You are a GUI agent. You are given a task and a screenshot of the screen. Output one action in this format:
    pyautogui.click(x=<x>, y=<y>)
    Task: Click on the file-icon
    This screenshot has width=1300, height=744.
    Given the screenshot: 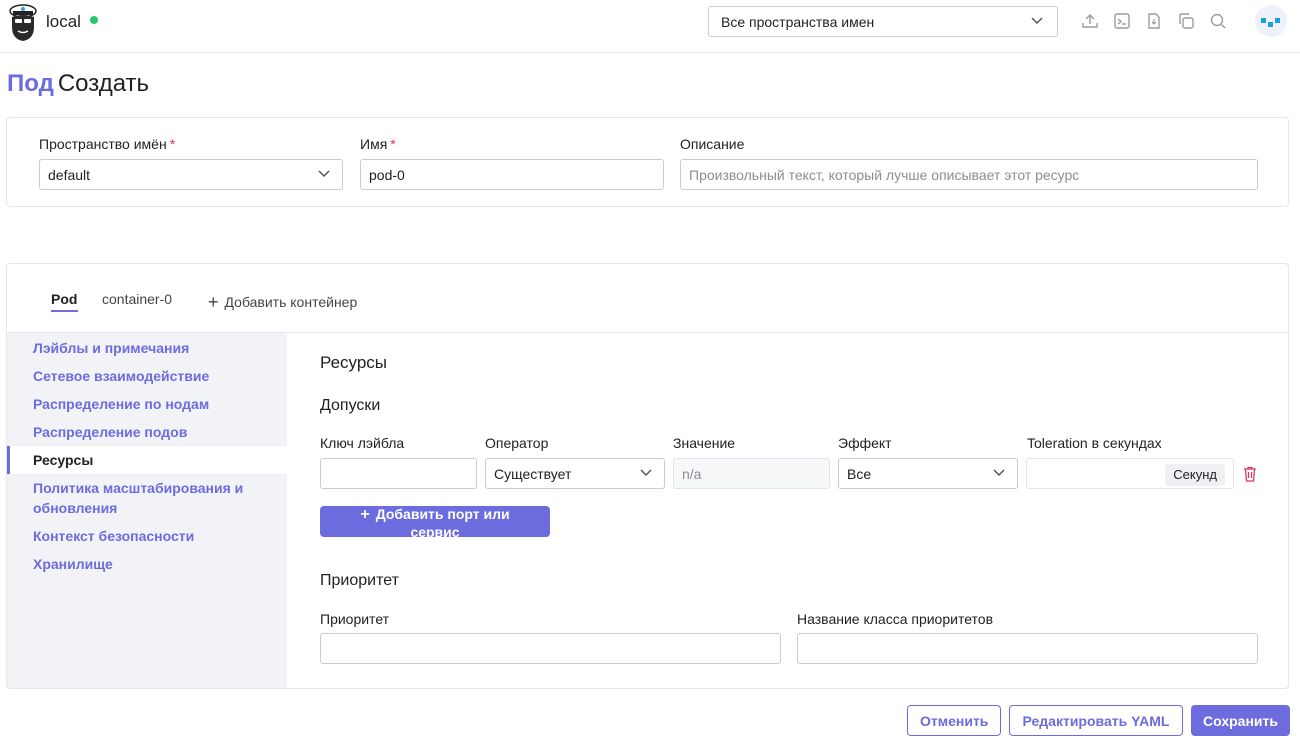 What is the action you would take?
    pyautogui.click(x=1154, y=21)
    